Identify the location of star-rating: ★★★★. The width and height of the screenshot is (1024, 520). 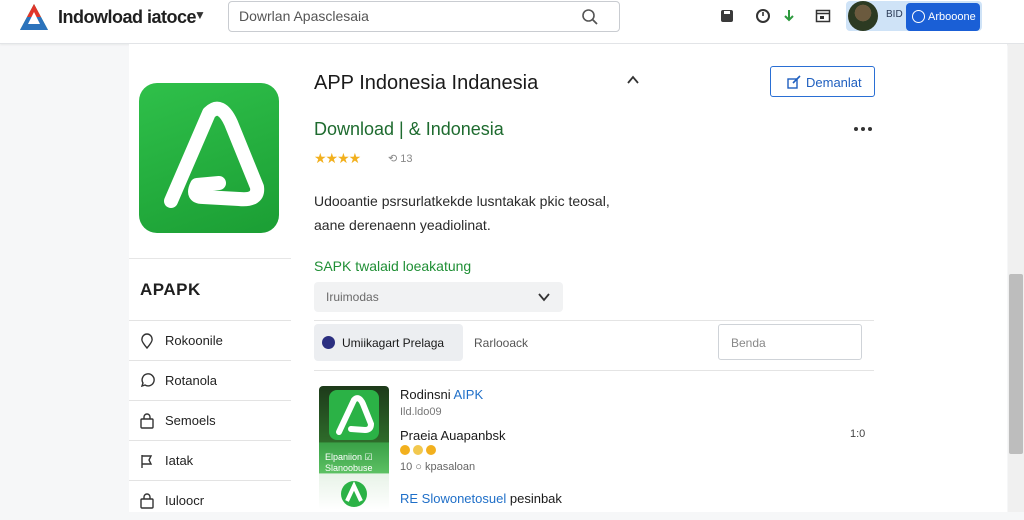
(337, 158).